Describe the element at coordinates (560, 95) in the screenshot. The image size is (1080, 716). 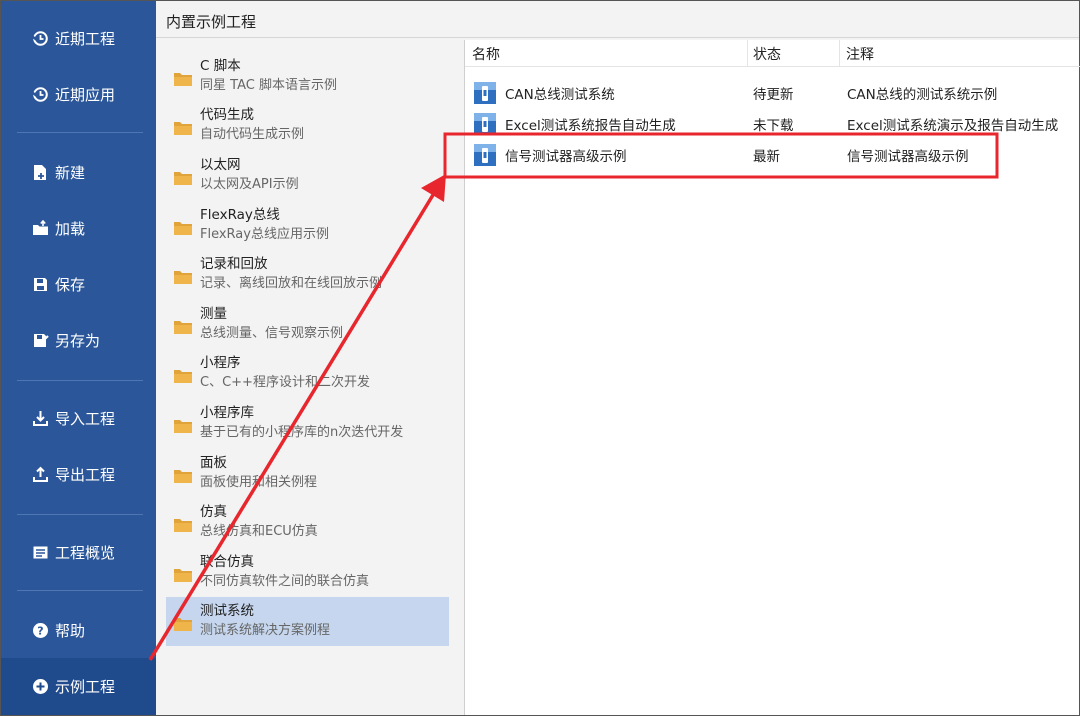
I see `row-name: CAN总线测试系统` at that location.